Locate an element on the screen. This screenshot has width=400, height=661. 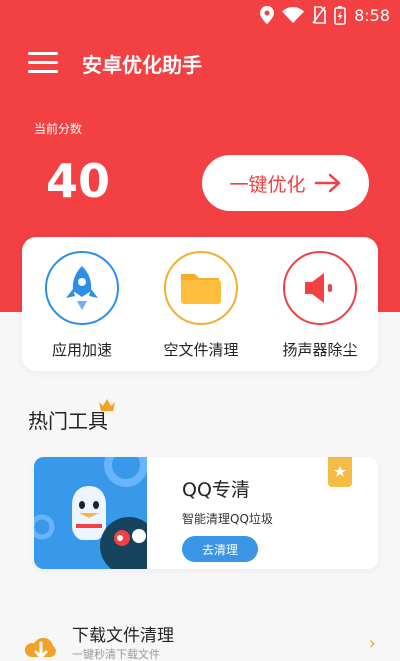
optimize-button-label: 一键优化 is located at coordinates (267, 184).